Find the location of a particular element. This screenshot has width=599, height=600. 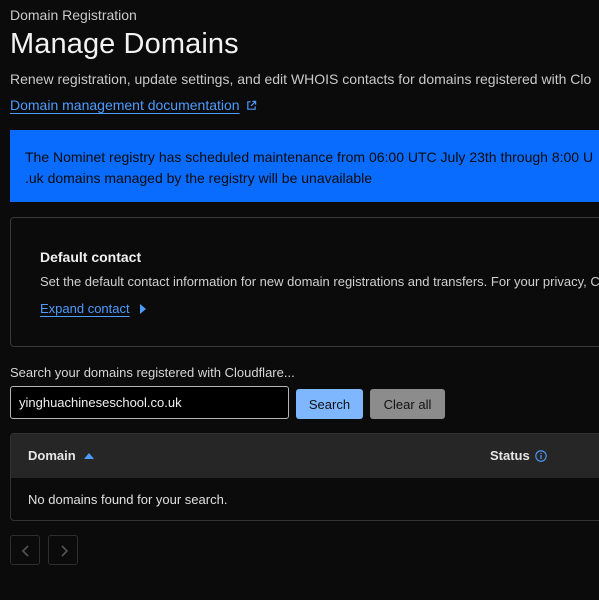

next-page-button is located at coordinates (63, 550).